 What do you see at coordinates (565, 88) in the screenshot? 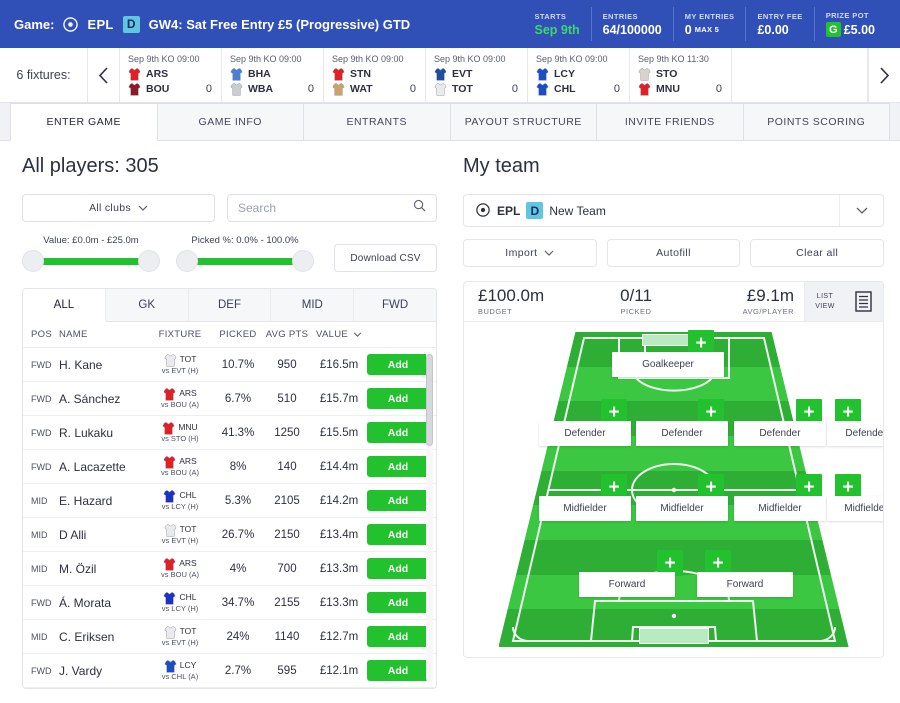
I see `away-team-abbr: CHL` at bounding box center [565, 88].